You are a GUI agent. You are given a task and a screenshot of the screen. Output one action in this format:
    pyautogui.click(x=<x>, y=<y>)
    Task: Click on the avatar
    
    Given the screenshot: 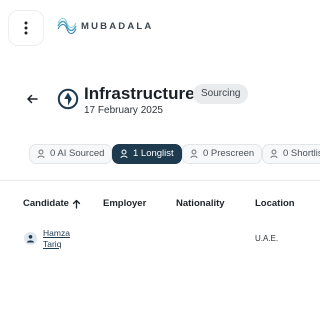 What is the action you would take?
    pyautogui.click(x=30, y=238)
    